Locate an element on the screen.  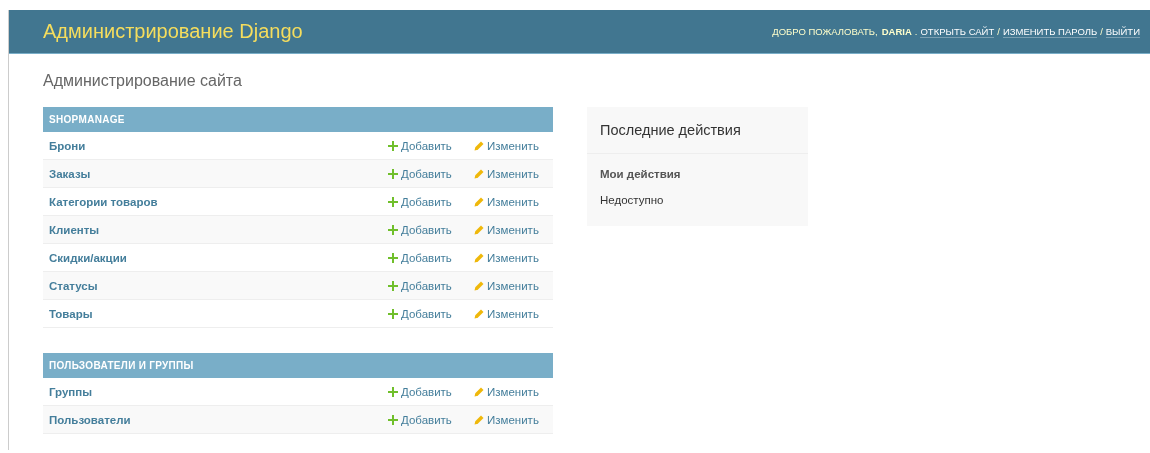
model-link: Заказы is located at coordinates (218, 173).